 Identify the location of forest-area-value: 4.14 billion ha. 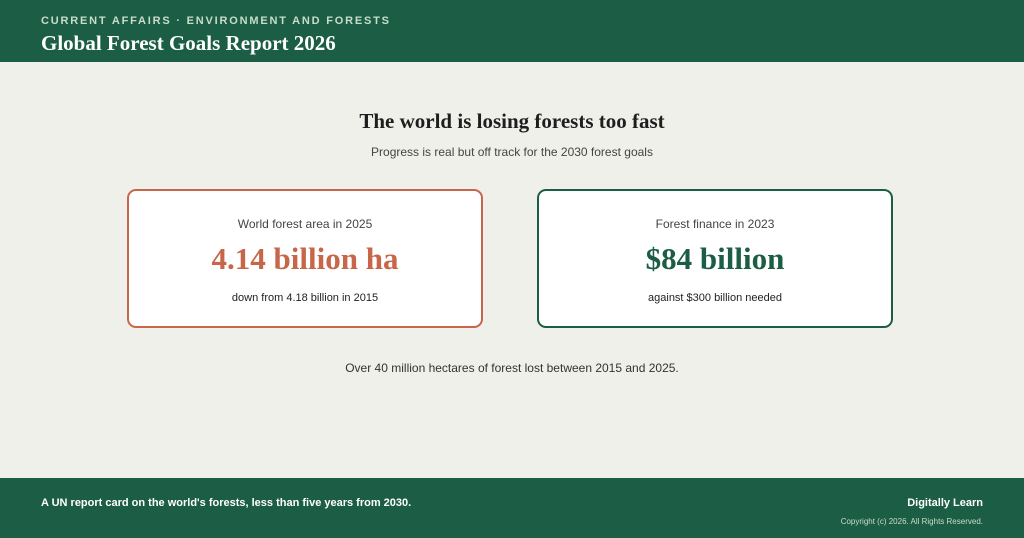
(305, 258).